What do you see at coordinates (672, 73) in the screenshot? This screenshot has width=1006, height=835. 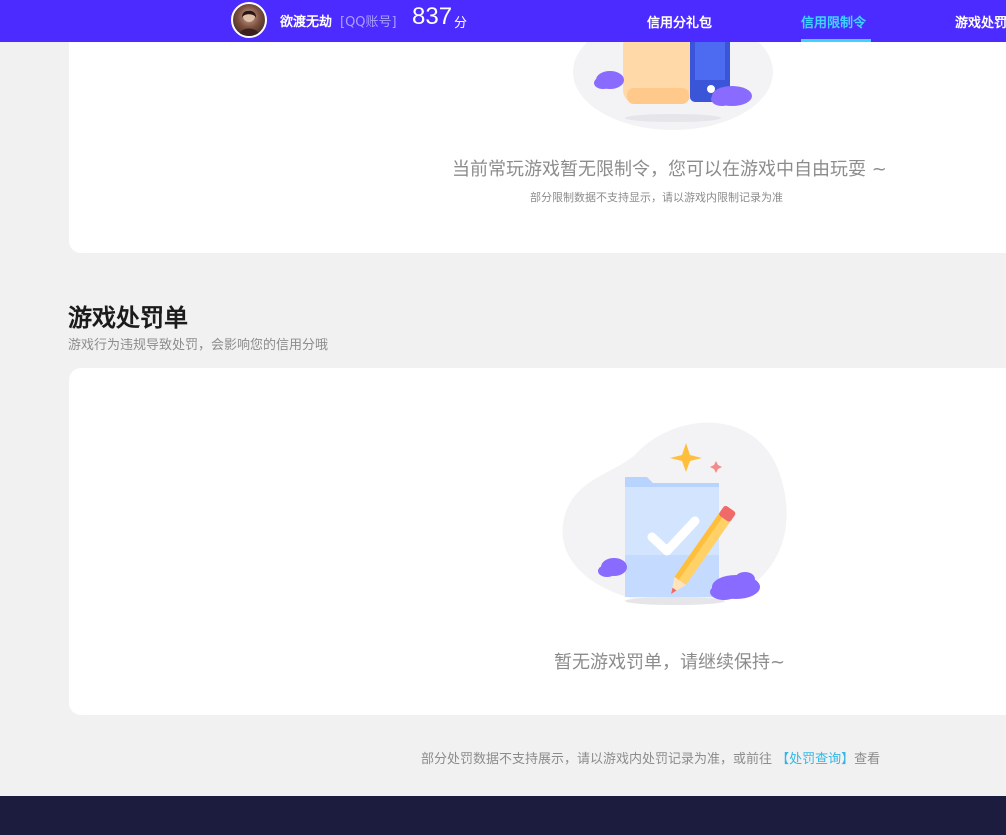 I see `phone-thumbs-up-illustration` at bounding box center [672, 73].